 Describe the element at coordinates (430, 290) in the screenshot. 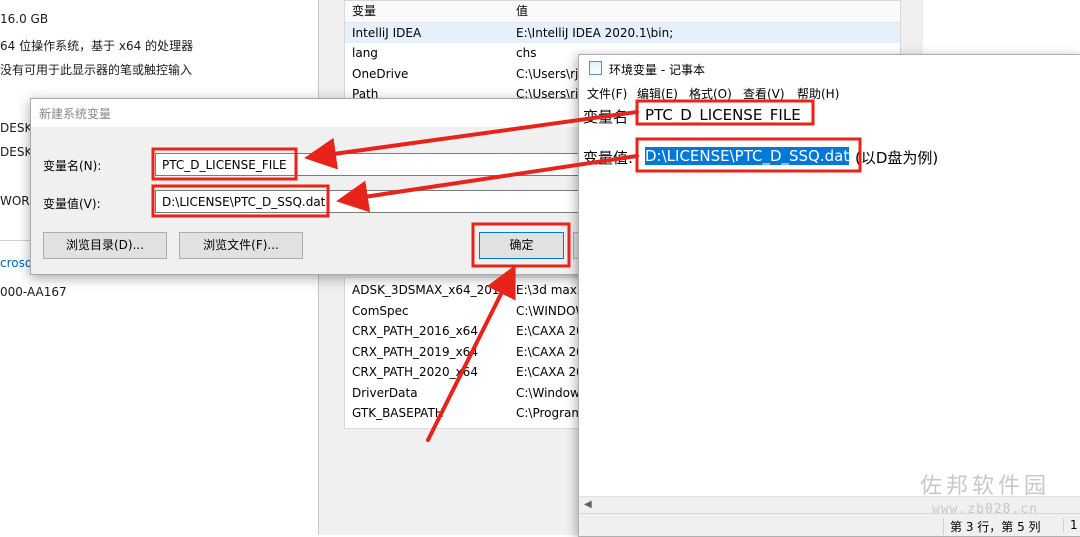

I see `variable-name-cell: ADSK_3DSMAX_x64_2018` at that location.